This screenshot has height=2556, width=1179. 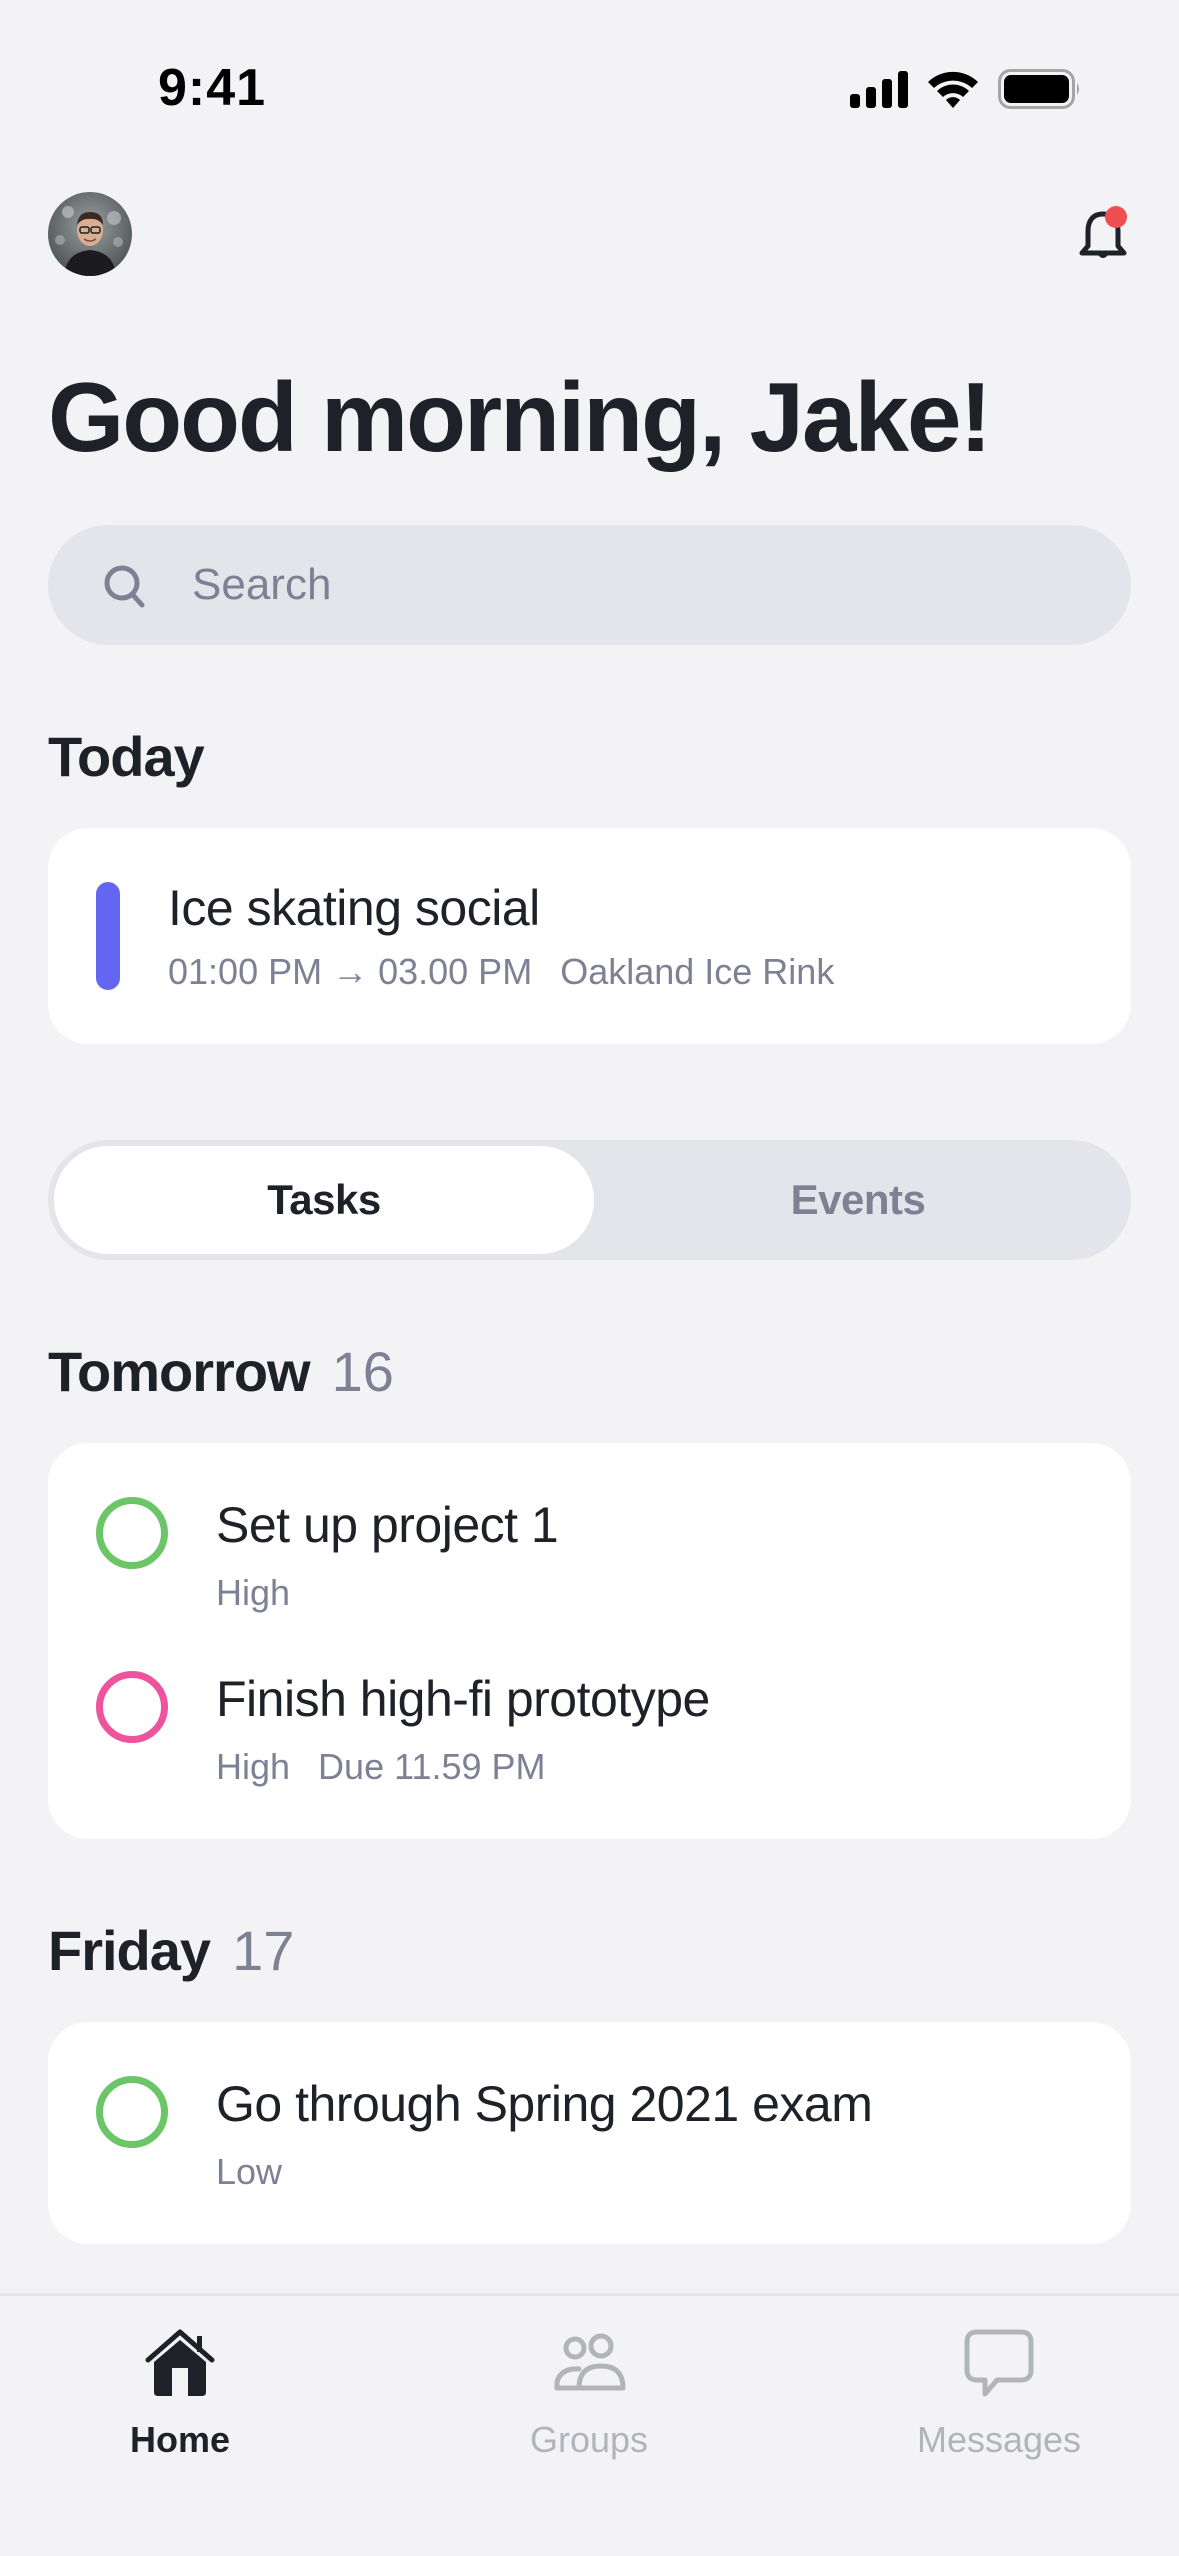 I want to click on search-icon, so click(x=124, y=586).